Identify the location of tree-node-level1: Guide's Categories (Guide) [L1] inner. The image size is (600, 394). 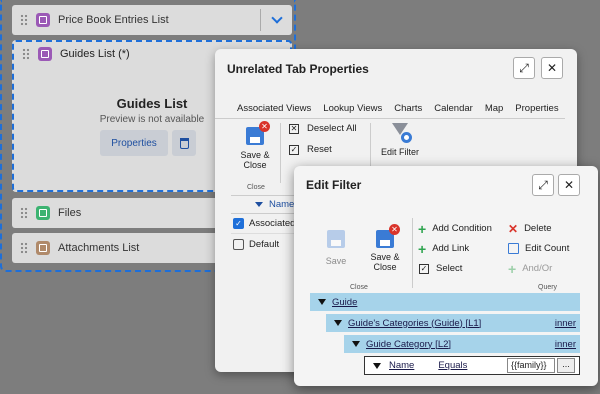
(453, 323).